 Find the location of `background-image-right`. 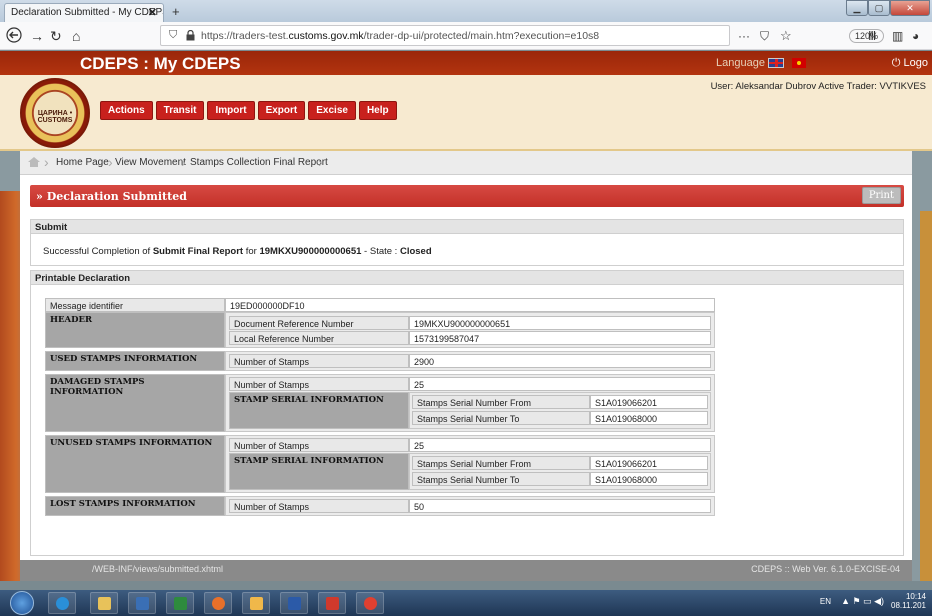

background-image-right is located at coordinates (926, 396).